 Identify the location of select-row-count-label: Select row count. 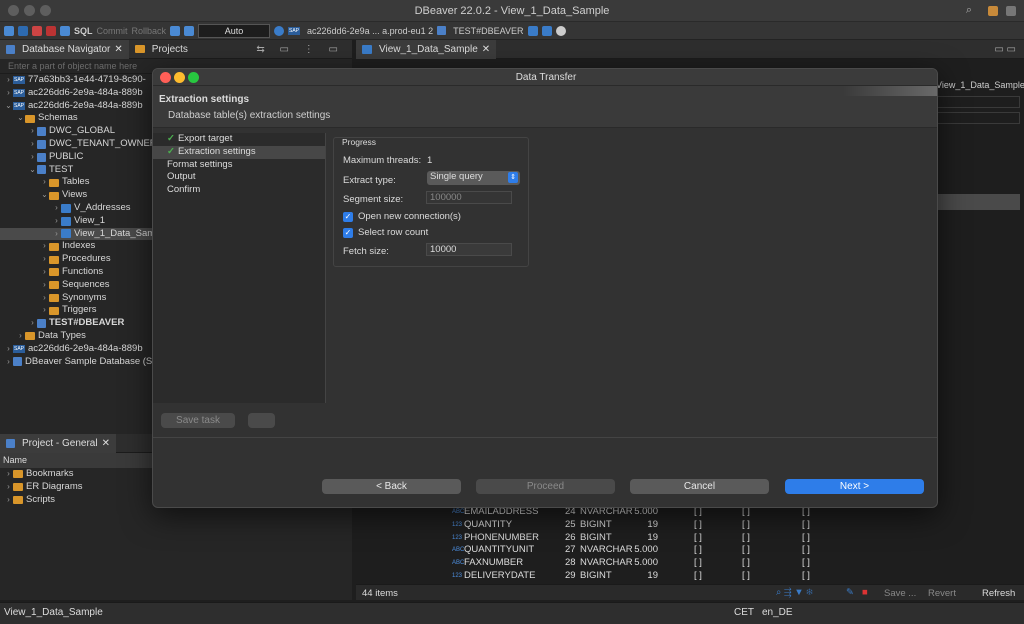
(393, 232).